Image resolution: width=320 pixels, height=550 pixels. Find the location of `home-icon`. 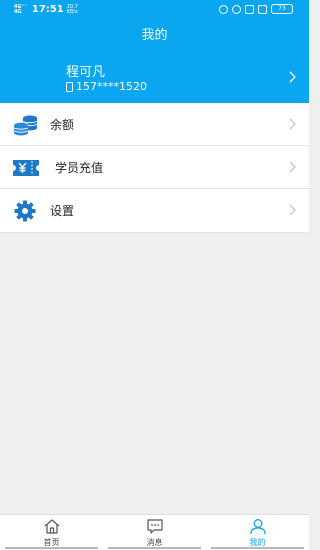

home-icon is located at coordinates (51, 526).